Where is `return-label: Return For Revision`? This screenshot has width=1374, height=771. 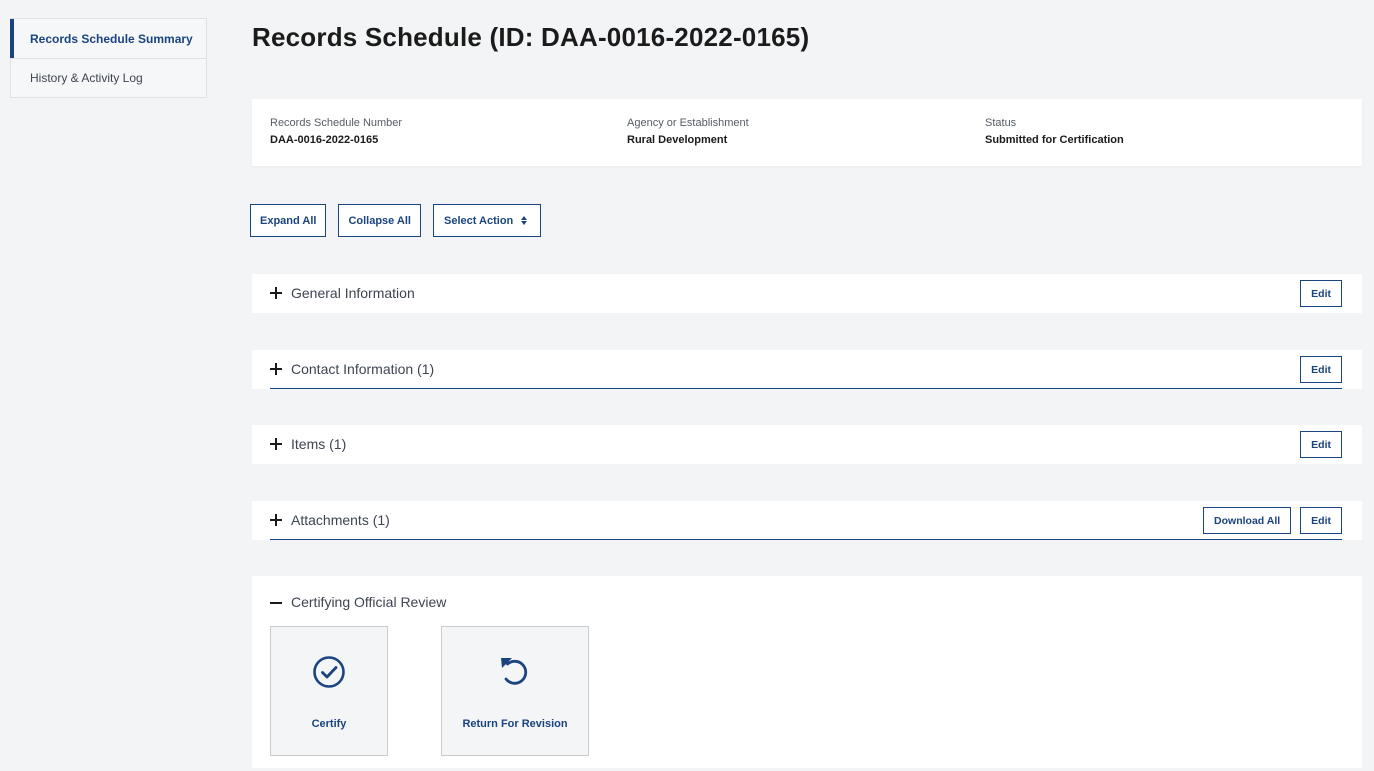
return-label: Return For Revision is located at coordinates (515, 724).